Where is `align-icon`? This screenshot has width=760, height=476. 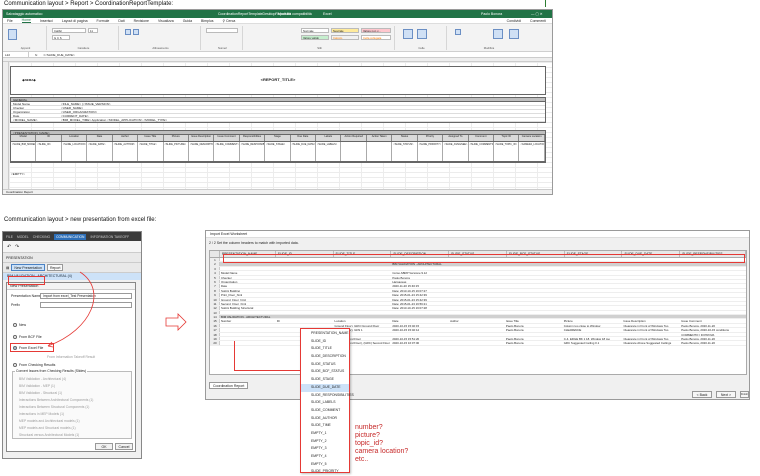
align-icon is located at coordinates (128, 32).